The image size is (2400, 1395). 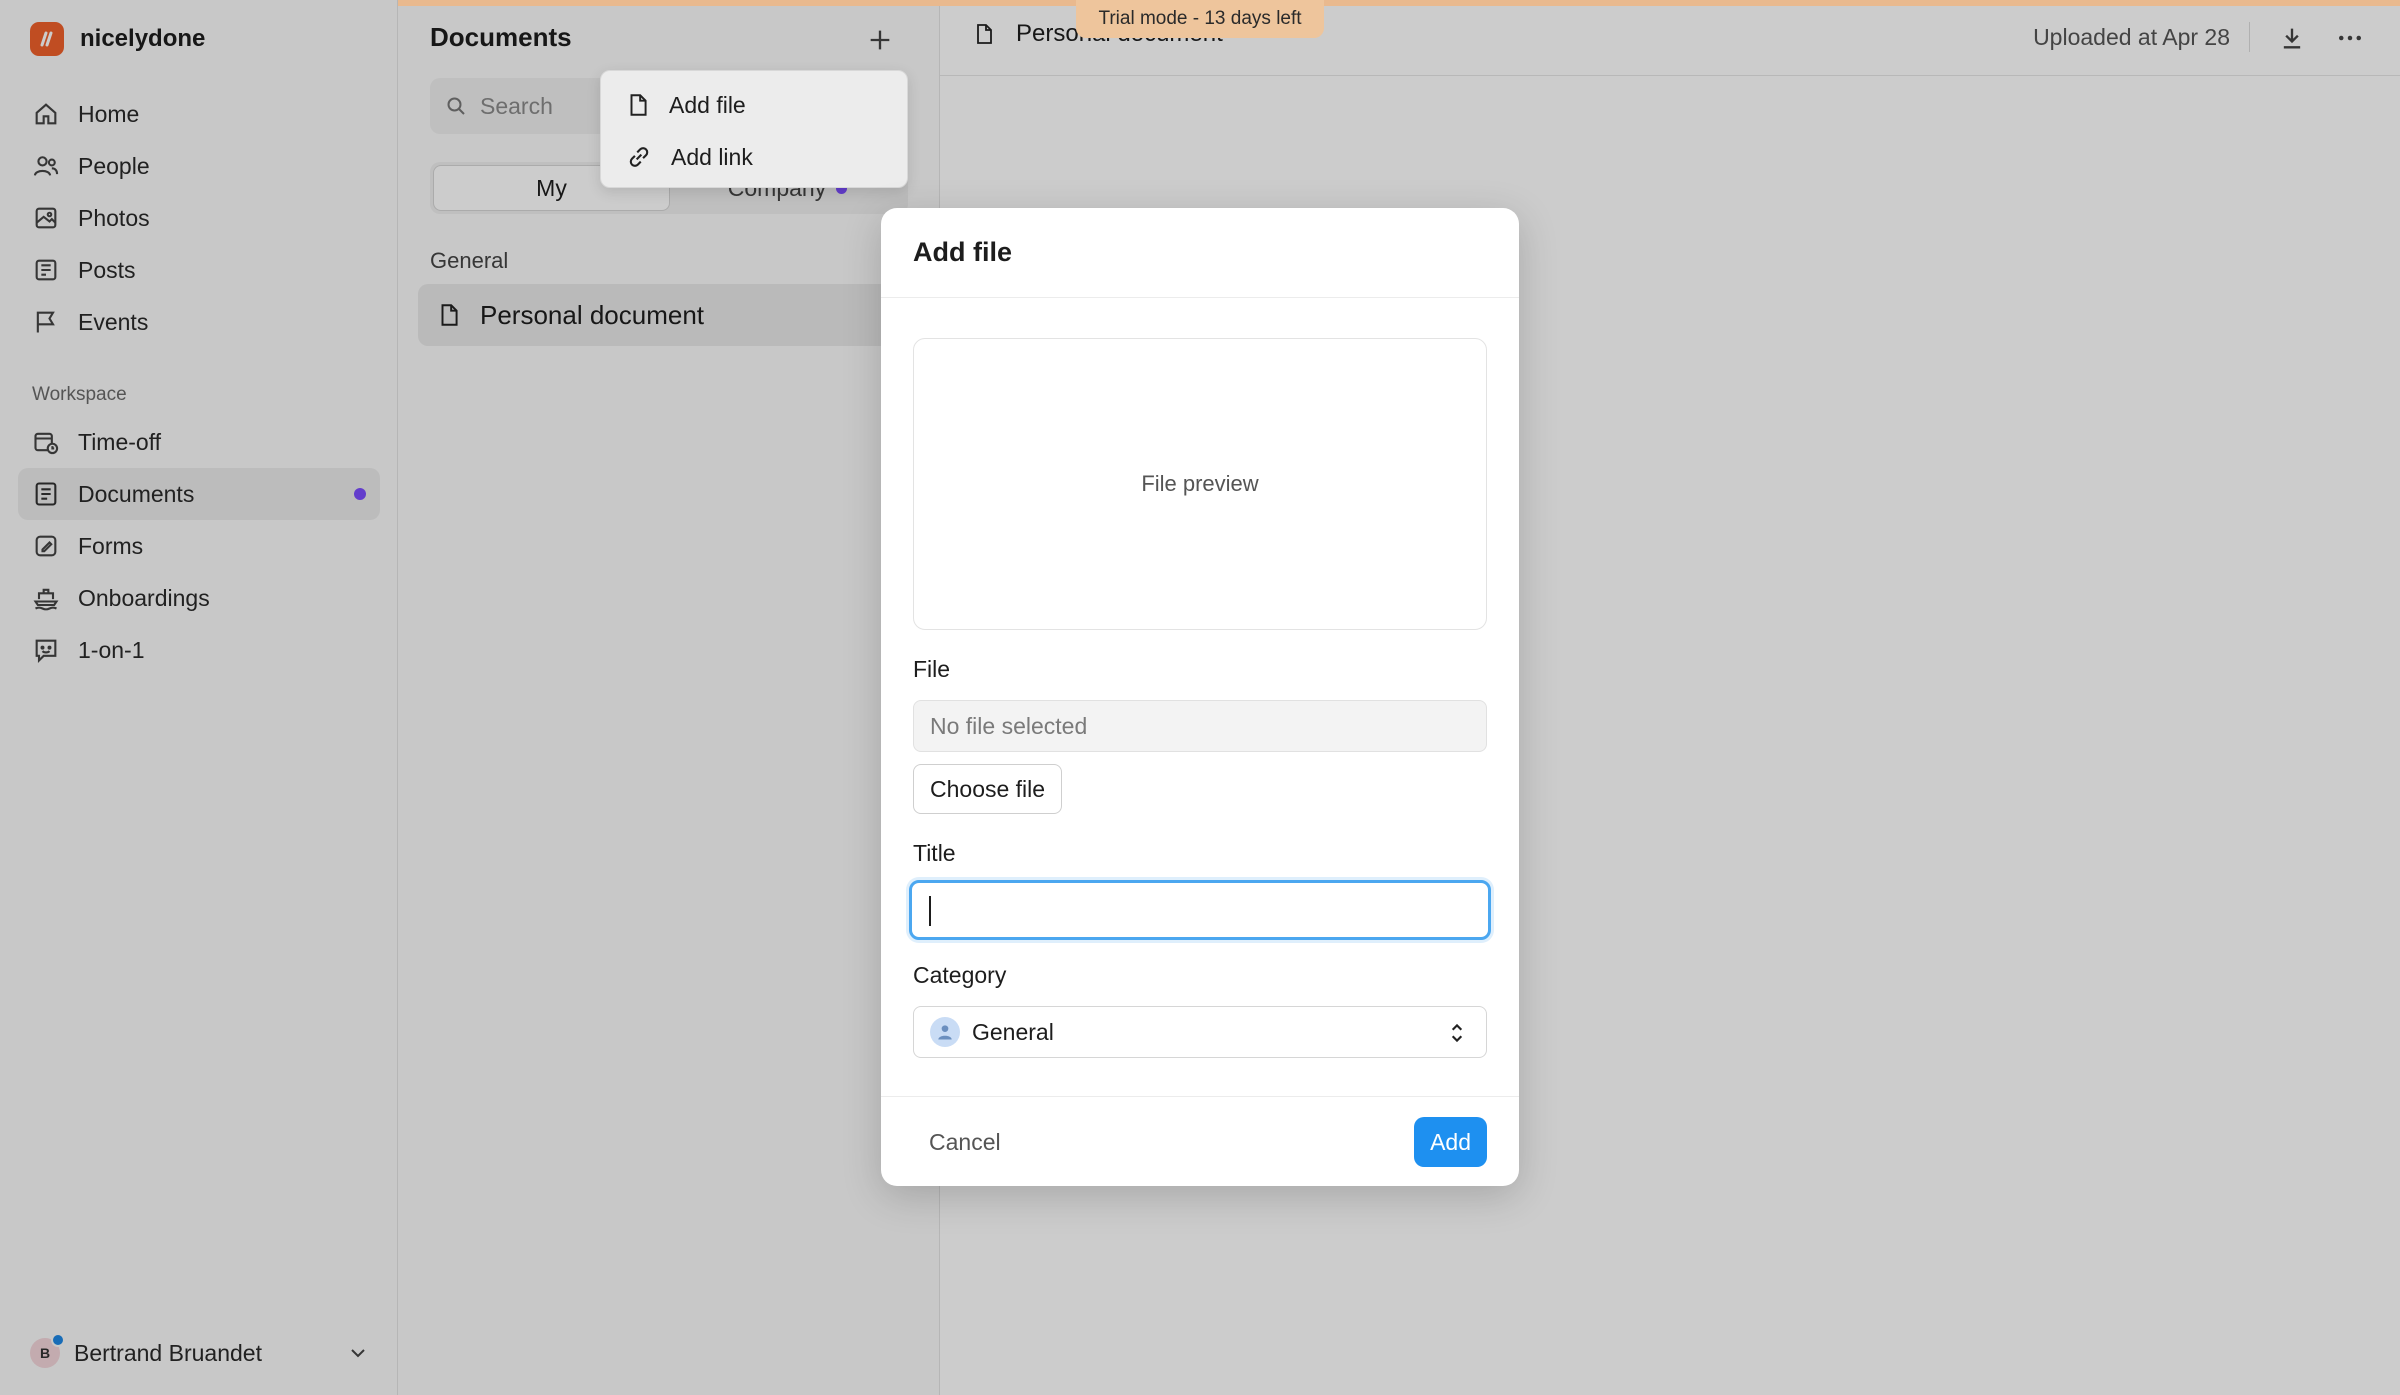 I want to click on category-value: General, so click(x=1013, y=1031).